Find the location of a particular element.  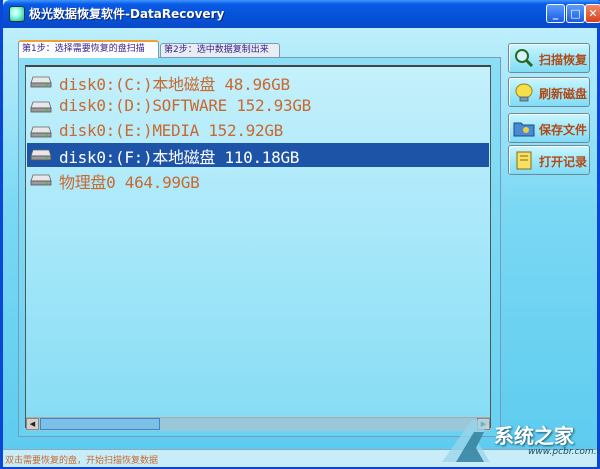

app-logo-icon is located at coordinates (17, 14).